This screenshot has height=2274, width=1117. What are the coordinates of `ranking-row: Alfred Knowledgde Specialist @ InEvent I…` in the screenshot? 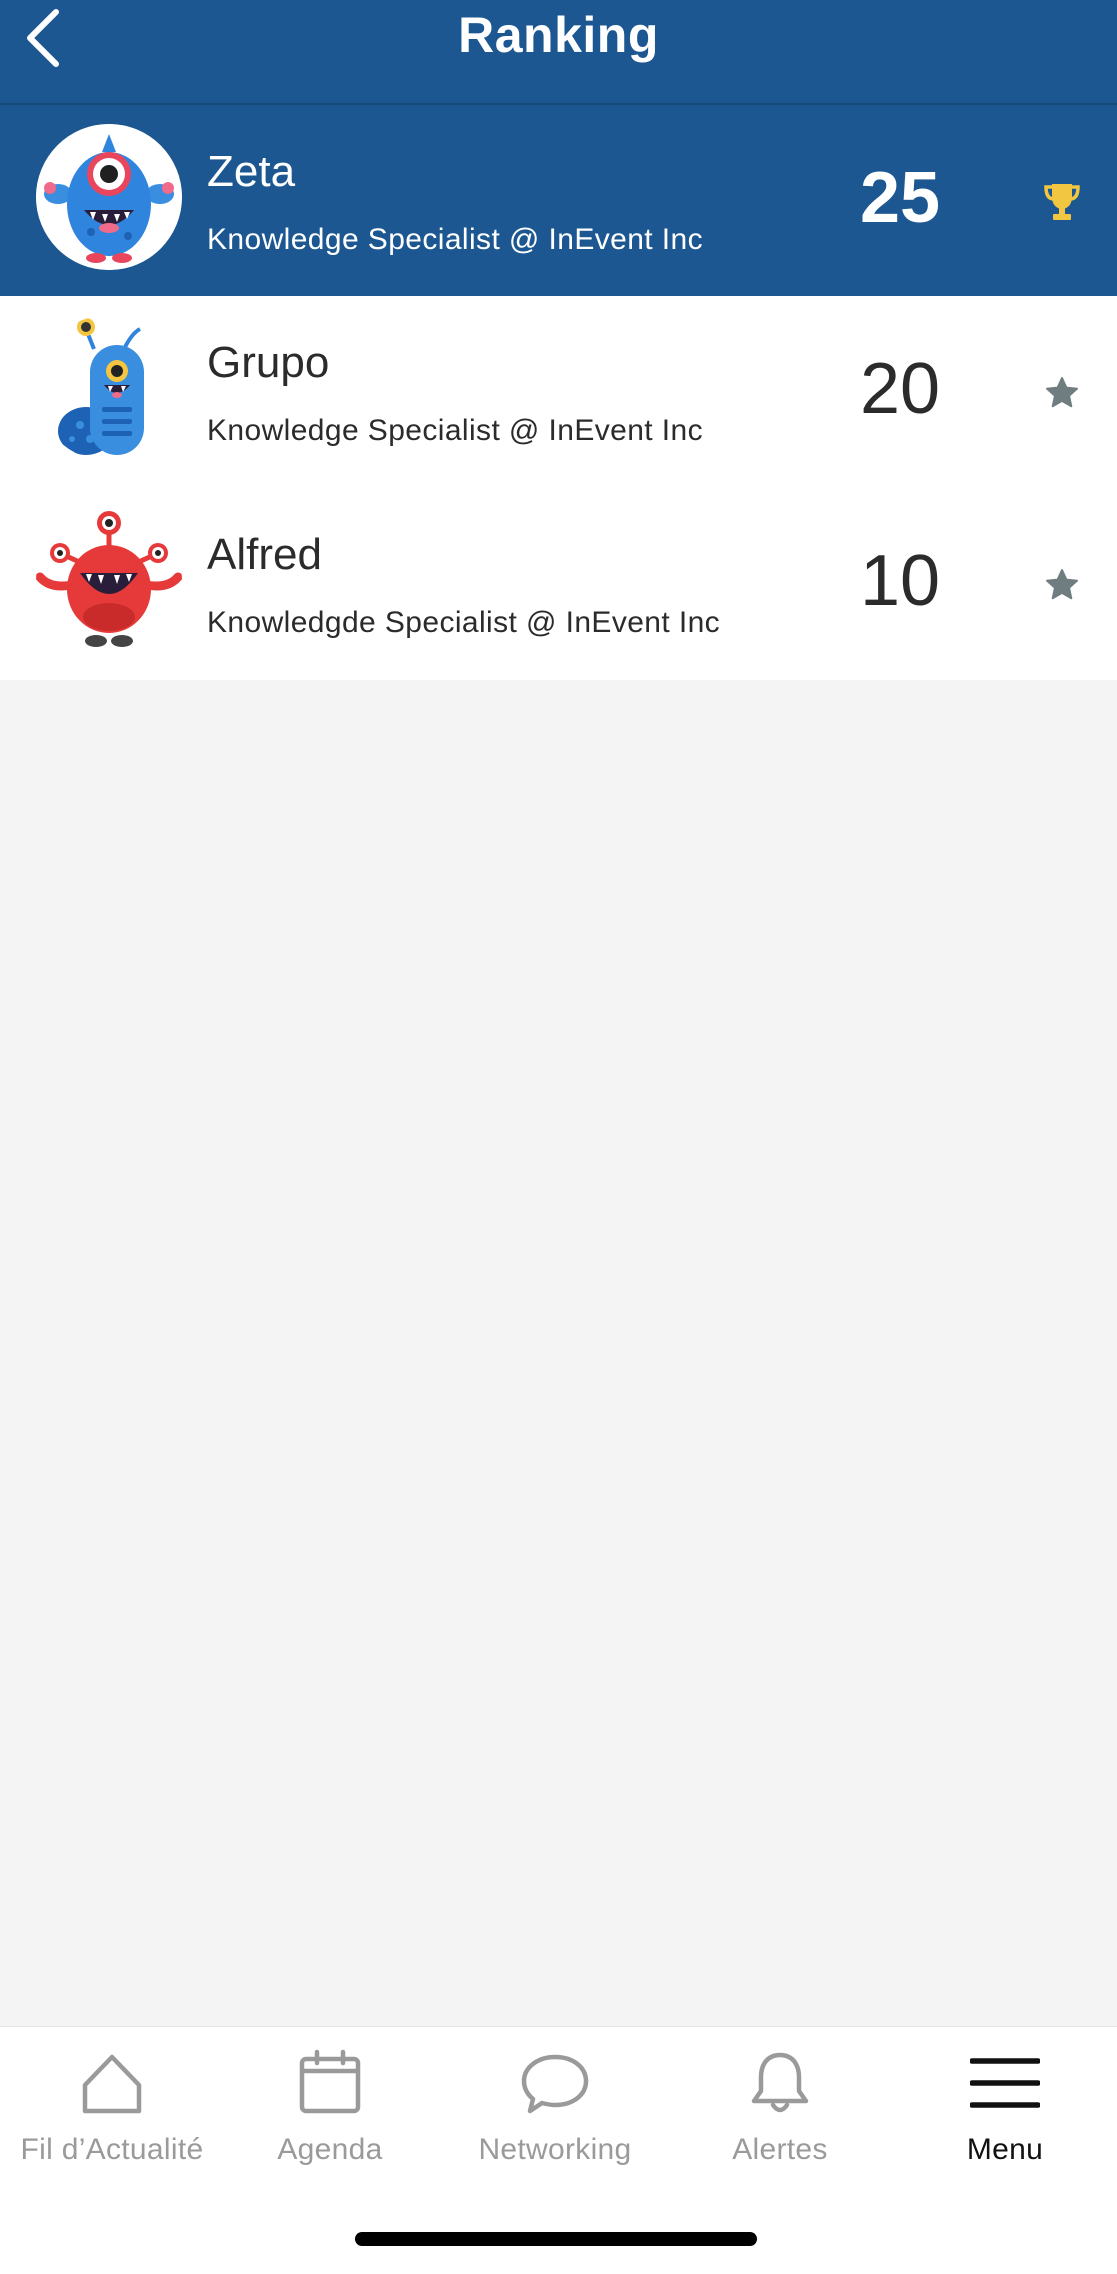 It's located at (558, 584).